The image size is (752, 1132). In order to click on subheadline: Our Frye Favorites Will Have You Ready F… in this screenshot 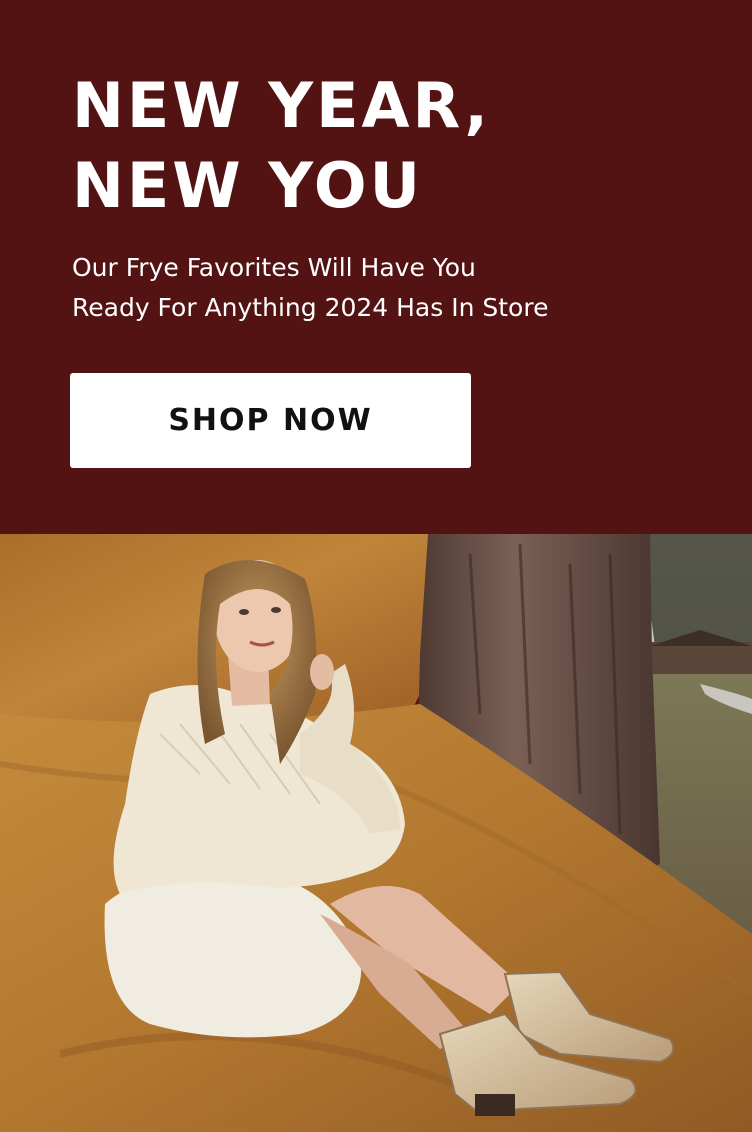, I will do `click(310, 287)`.